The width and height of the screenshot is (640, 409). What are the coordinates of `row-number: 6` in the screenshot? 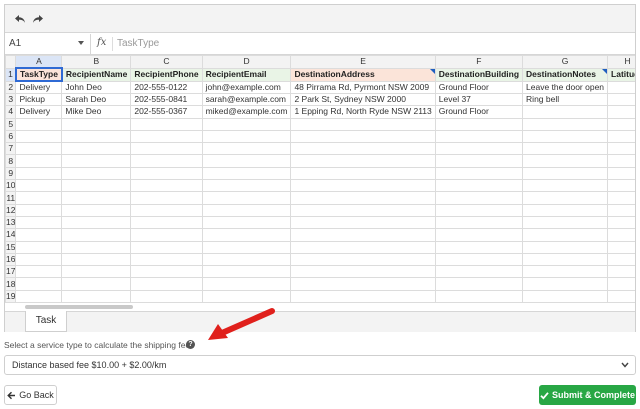 It's located at (11, 136).